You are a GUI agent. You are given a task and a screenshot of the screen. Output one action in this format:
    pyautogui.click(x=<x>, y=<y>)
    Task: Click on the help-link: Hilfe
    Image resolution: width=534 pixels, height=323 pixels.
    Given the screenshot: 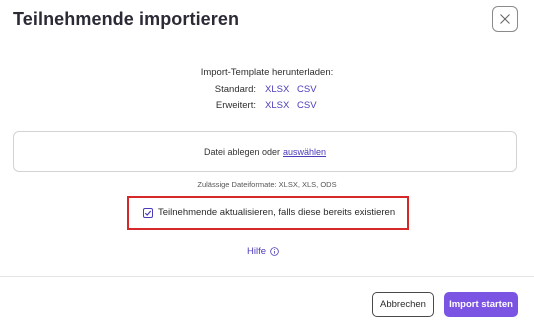 What is the action you would take?
    pyautogui.click(x=263, y=251)
    